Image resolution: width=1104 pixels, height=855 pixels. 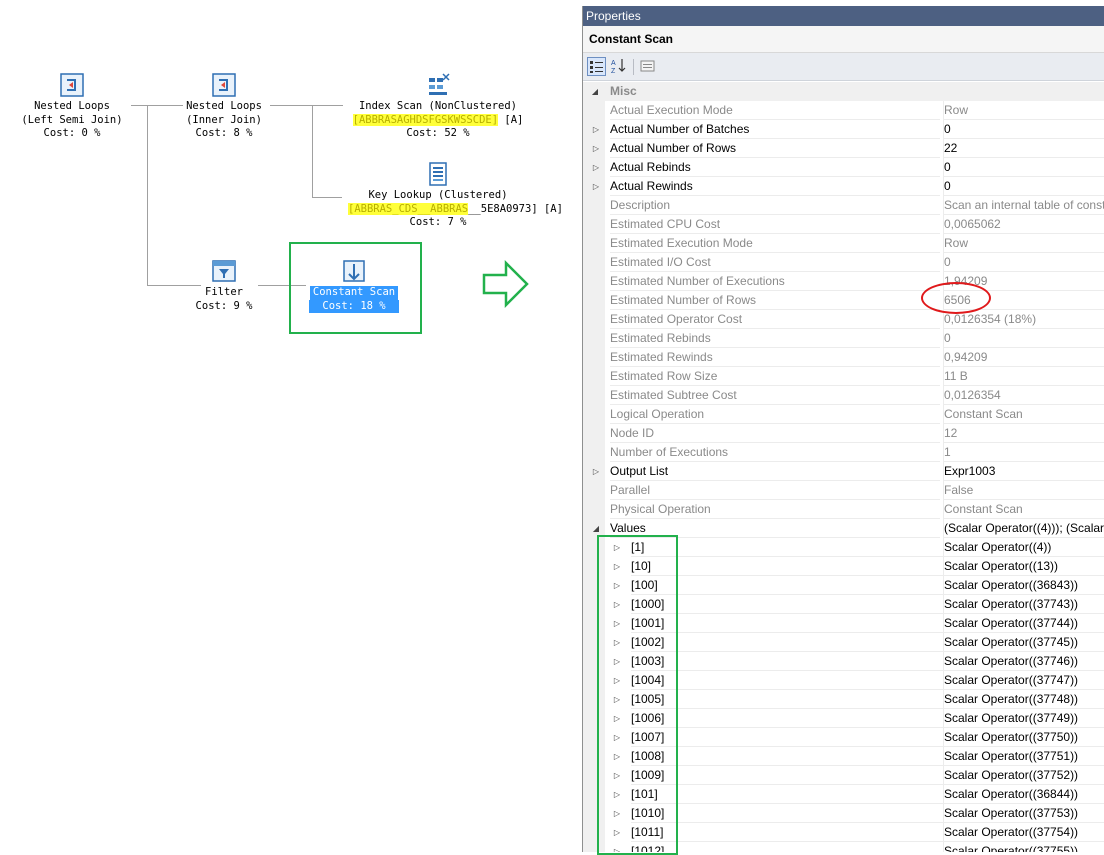 What do you see at coordinates (843, 395) in the screenshot?
I see `property-row: Estimated Subtree Cost 0,0126354` at bounding box center [843, 395].